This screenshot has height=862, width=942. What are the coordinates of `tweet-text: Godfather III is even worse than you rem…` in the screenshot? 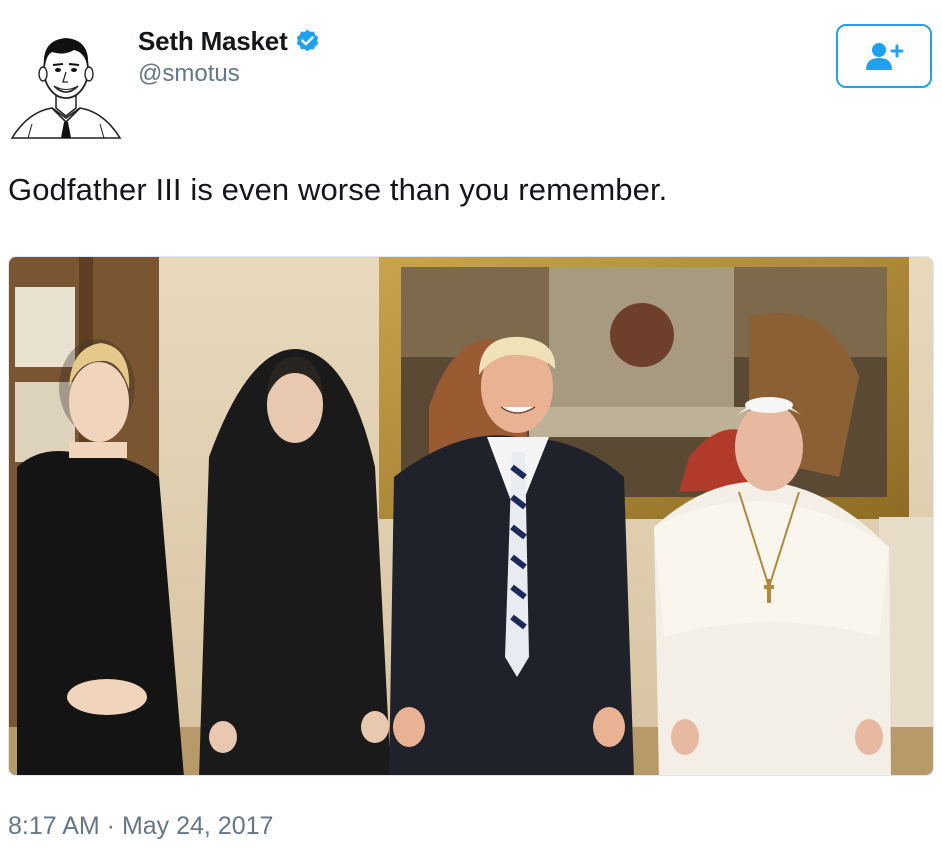 It's located at (338, 189).